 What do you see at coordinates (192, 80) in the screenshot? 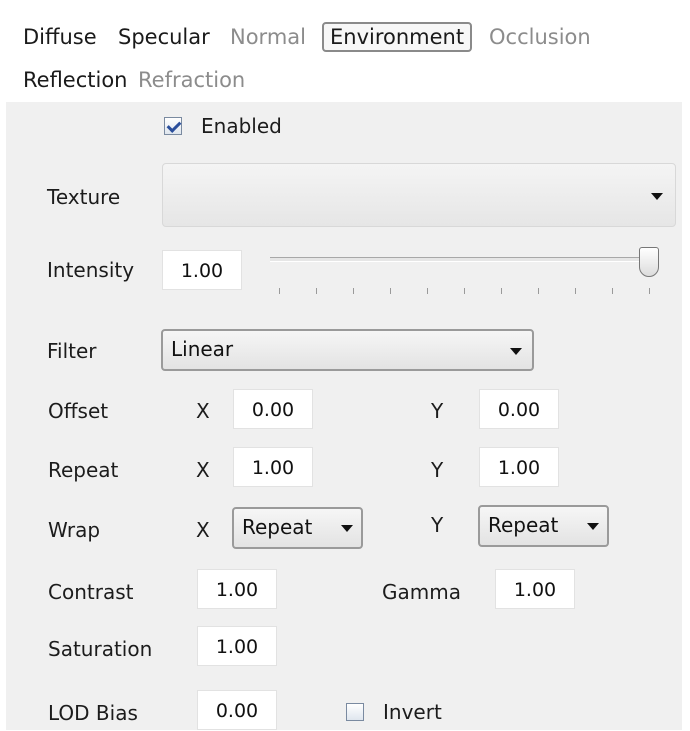
I see `tab-refraction: Refraction` at bounding box center [192, 80].